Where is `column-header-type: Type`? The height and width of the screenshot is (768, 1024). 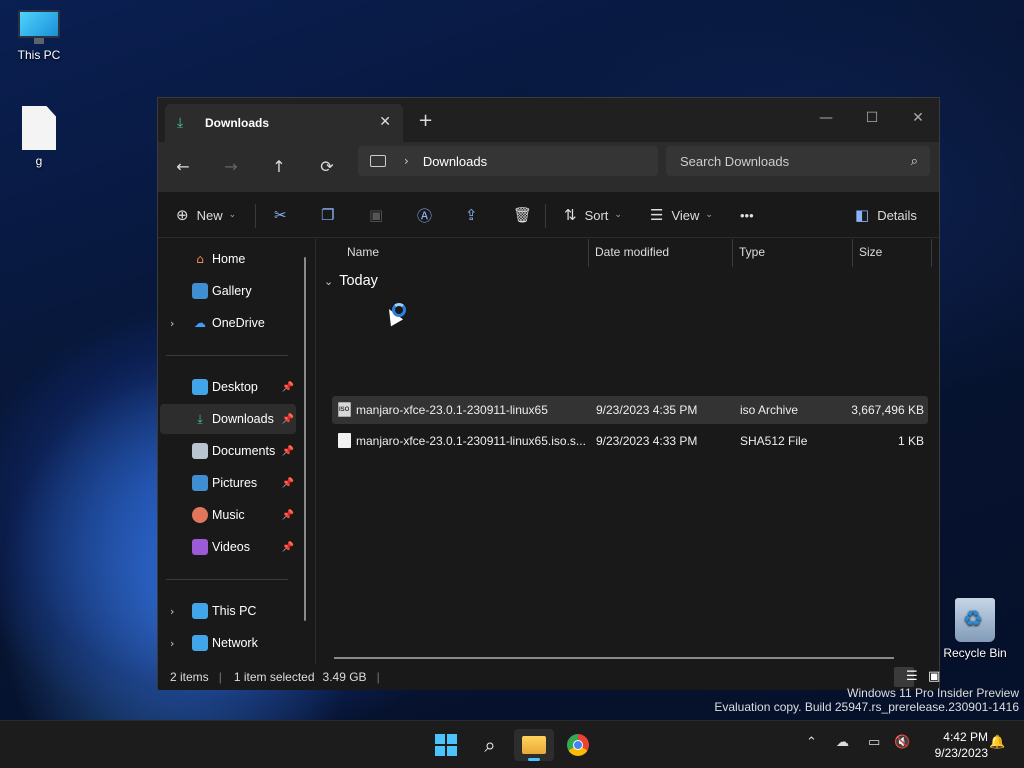
column-header-type: Type is located at coordinates (752, 253).